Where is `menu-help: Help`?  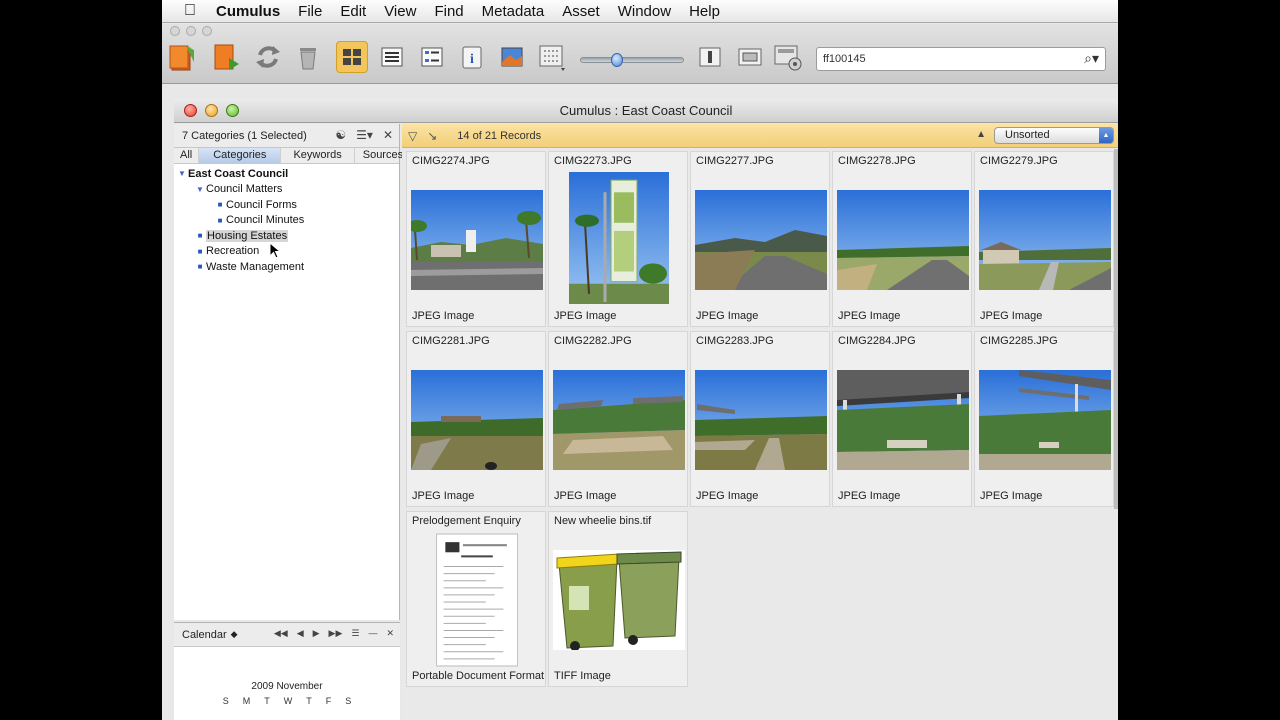 menu-help: Help is located at coordinates (704, 11).